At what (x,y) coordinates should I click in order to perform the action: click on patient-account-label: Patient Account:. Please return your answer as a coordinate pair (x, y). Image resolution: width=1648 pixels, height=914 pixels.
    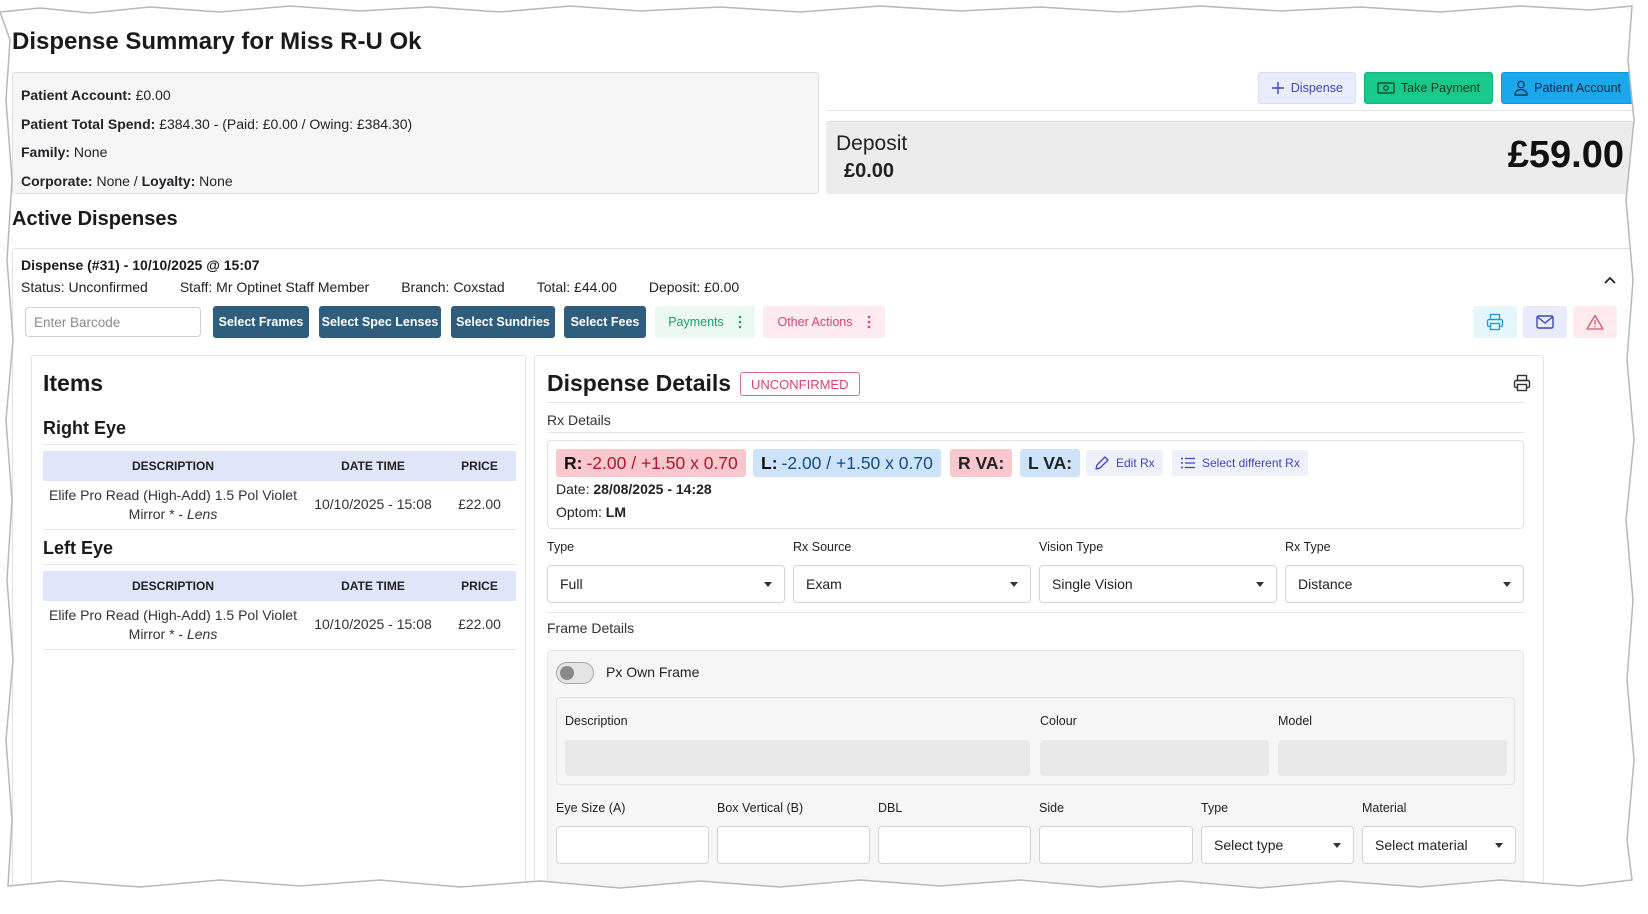
    Looking at the image, I should click on (76, 95).